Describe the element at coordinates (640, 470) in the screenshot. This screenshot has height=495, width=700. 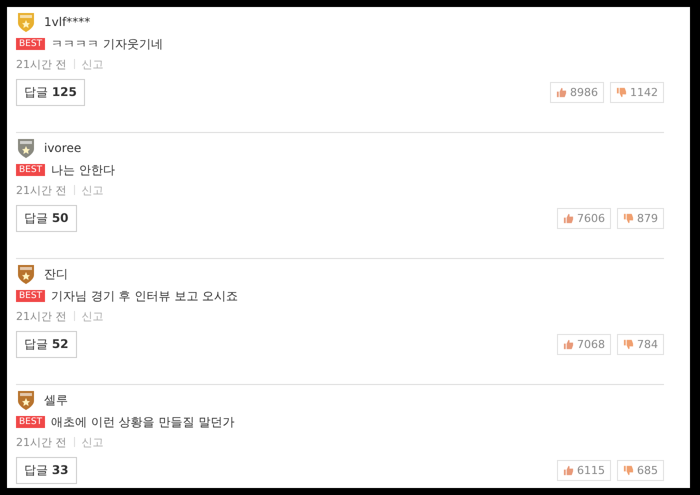
I see `dislike-button: 685` at that location.